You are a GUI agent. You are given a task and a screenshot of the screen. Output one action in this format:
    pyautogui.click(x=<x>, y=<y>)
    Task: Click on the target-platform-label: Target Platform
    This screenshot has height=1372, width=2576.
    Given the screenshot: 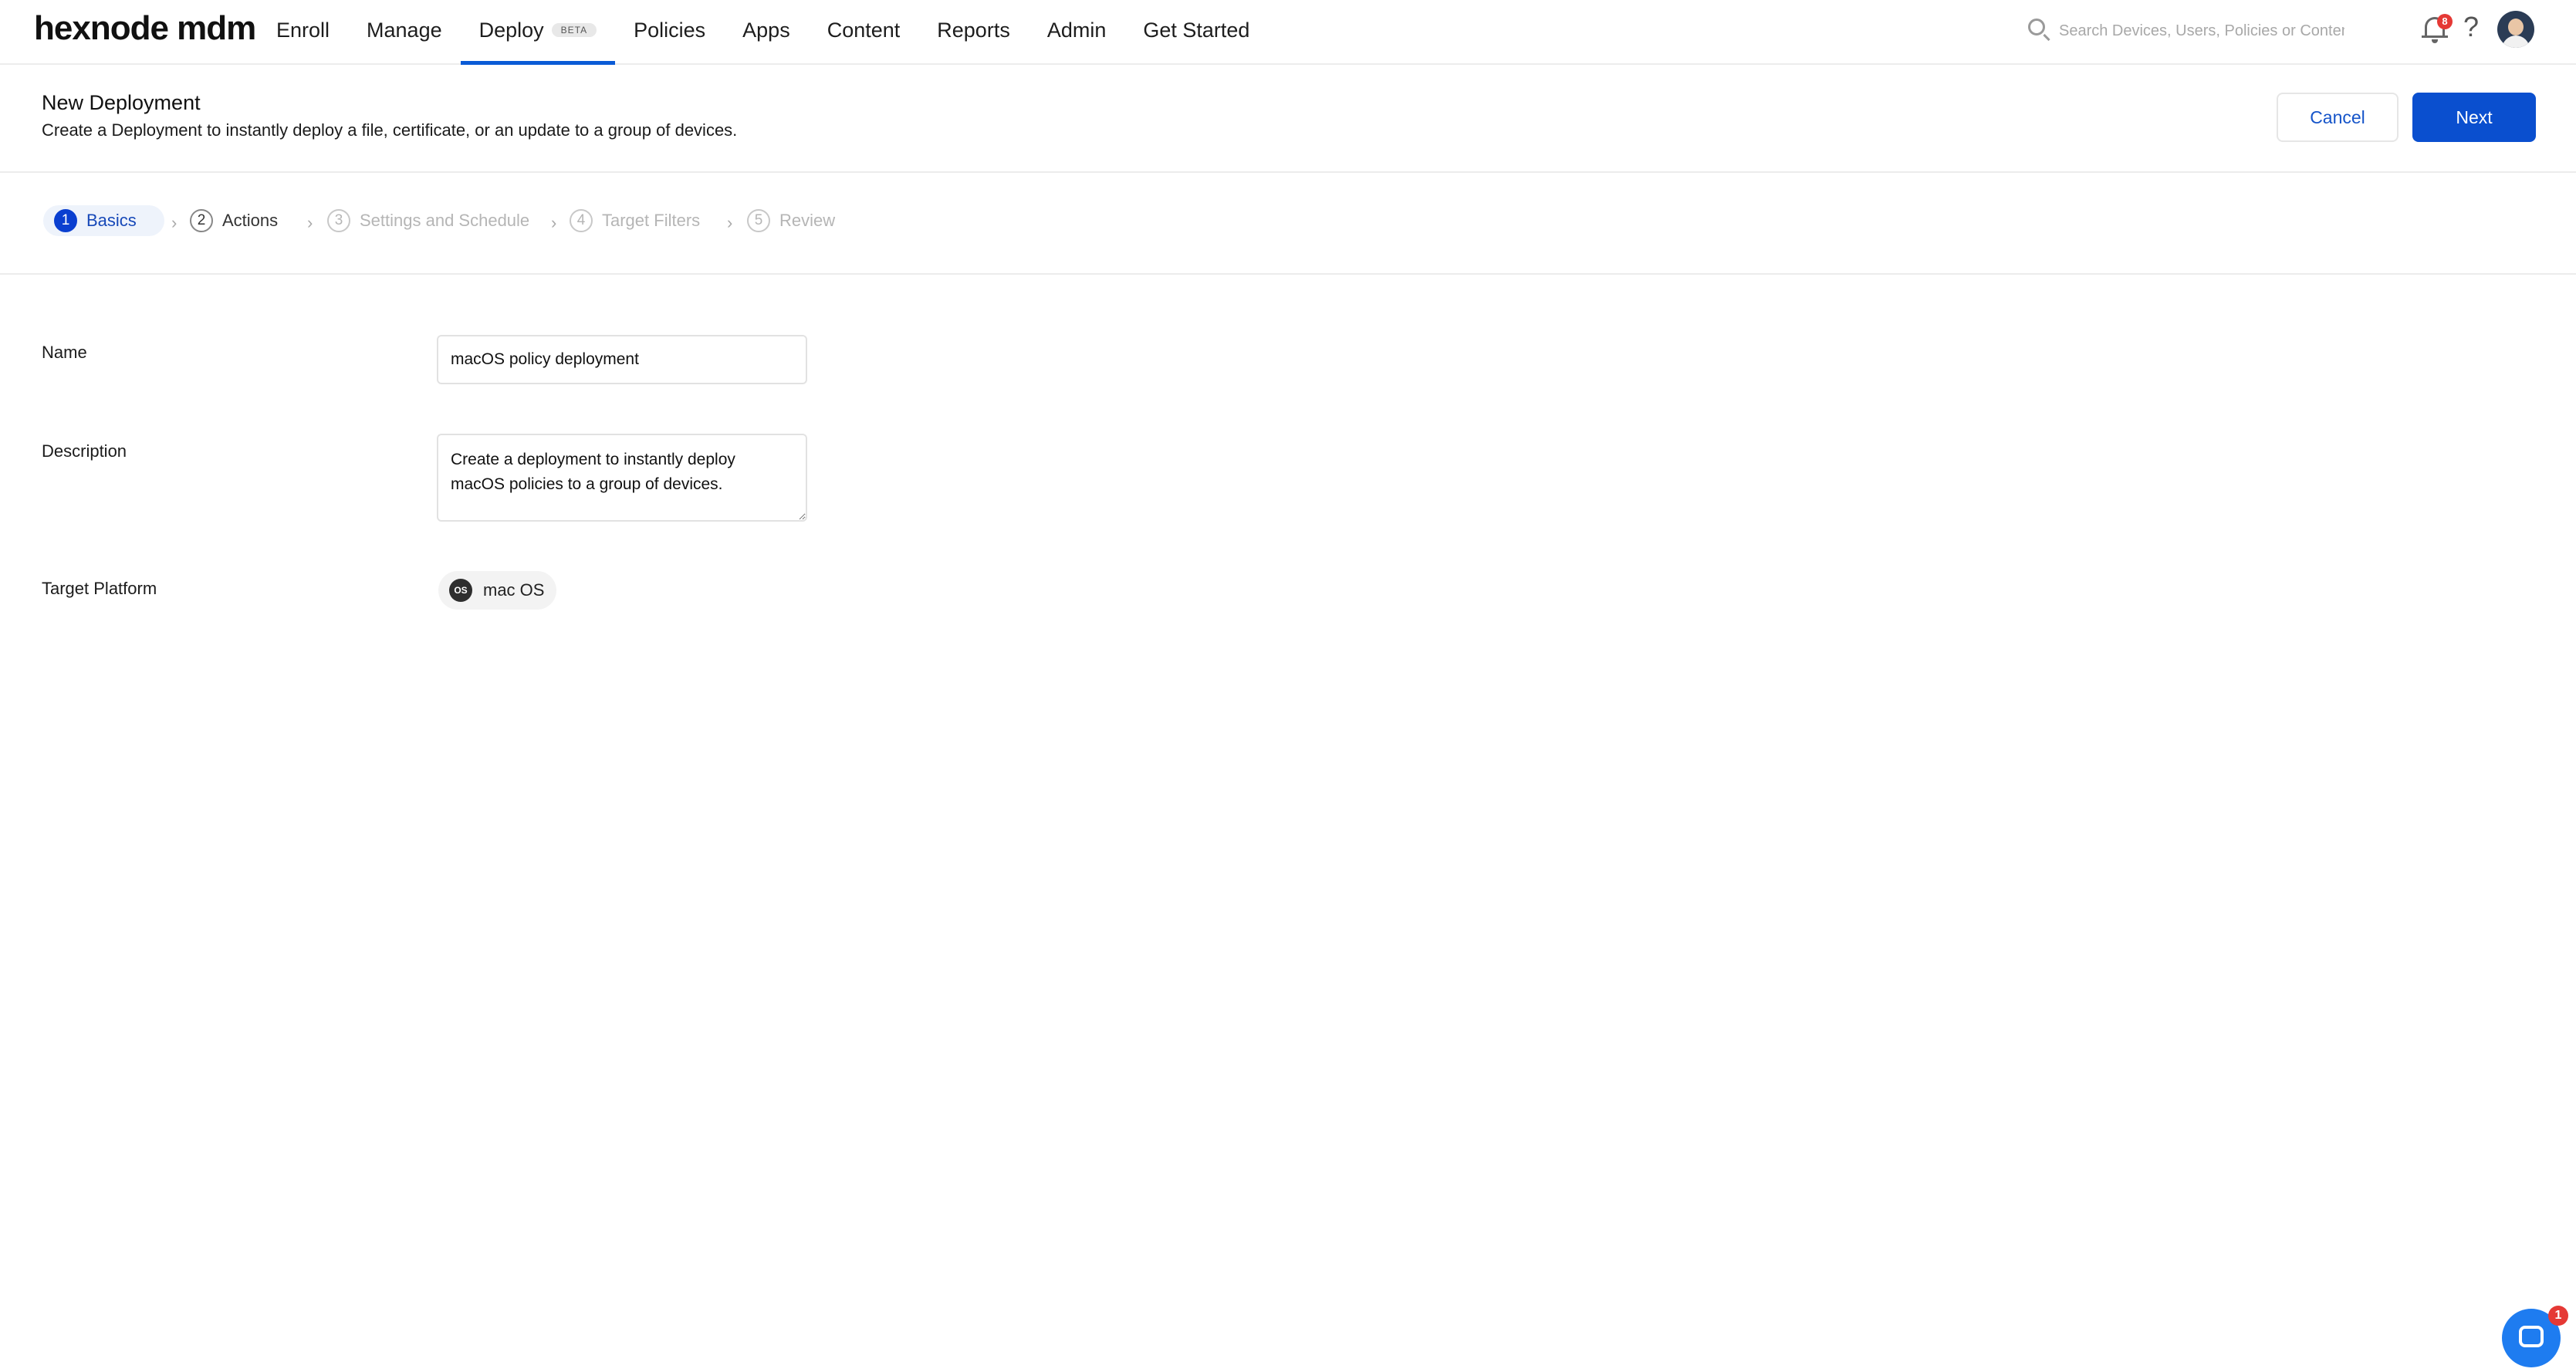 What is the action you would take?
    pyautogui.click(x=99, y=588)
    